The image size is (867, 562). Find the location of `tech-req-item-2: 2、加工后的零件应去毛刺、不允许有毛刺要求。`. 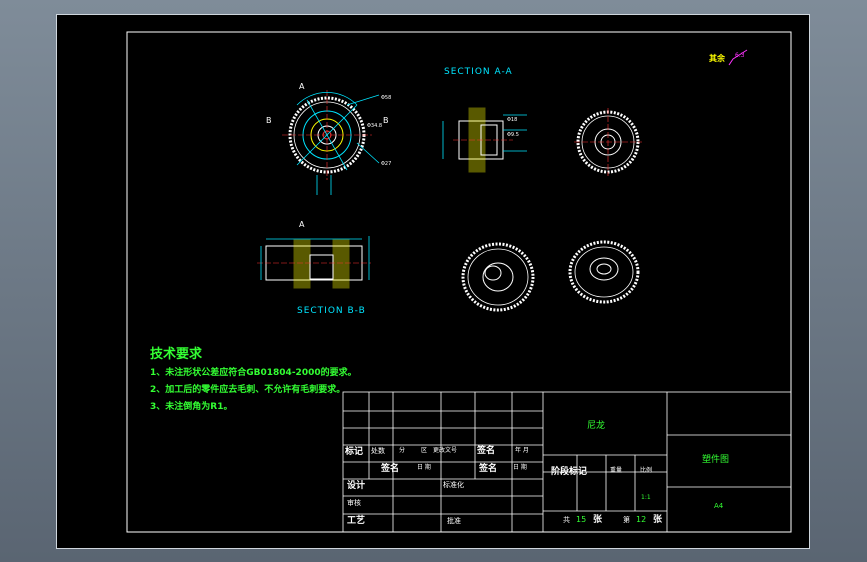

tech-req-item-2: 2、加工后的零件应去毛刺、不允许有毛刺要求。 is located at coordinates (248, 390).